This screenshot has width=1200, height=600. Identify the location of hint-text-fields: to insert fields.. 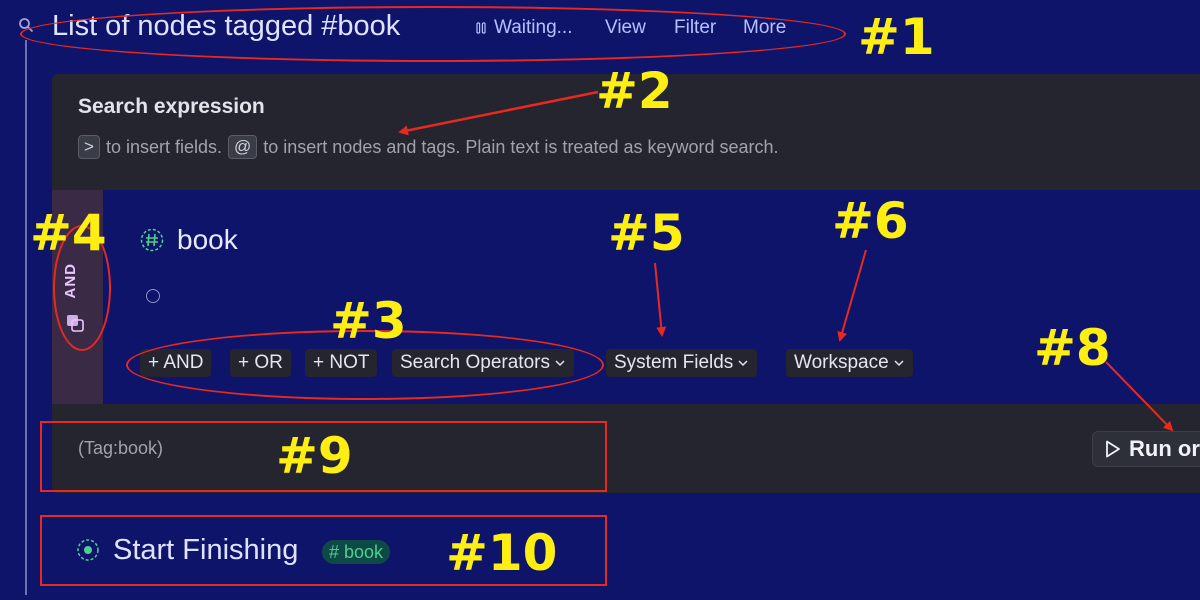
(163, 146).